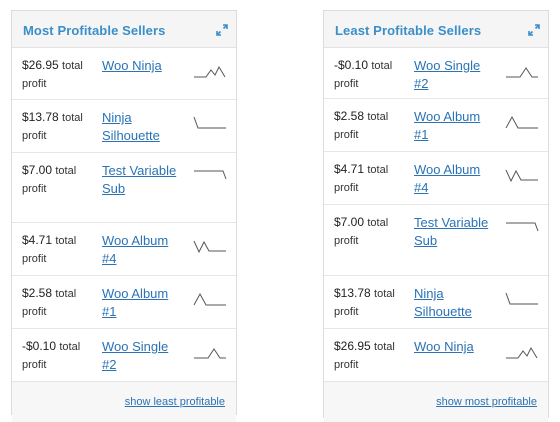 This screenshot has height=422, width=560. I want to click on show-least-profitable-link: show least profitable, so click(175, 402).